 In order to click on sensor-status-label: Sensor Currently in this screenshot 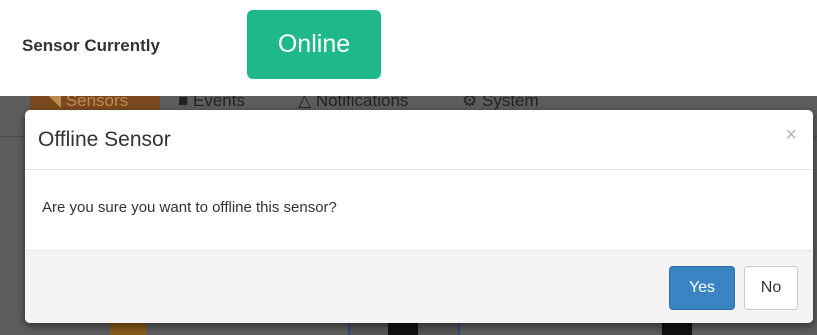, I will do `click(91, 45)`.